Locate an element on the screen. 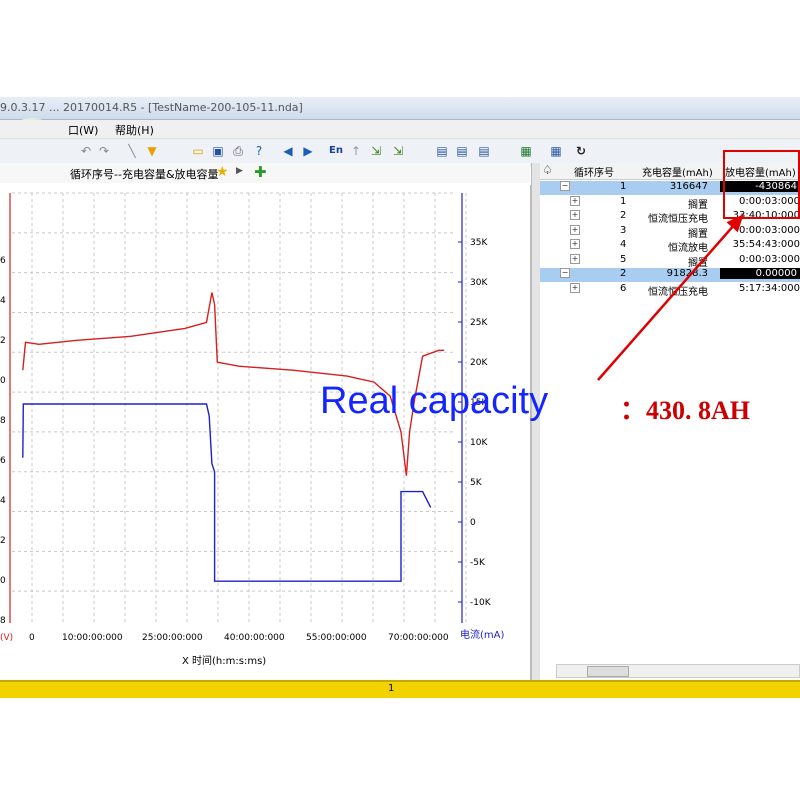 The height and width of the screenshot is (800, 800). annotation-label: Real capacity is located at coordinates (434, 401).